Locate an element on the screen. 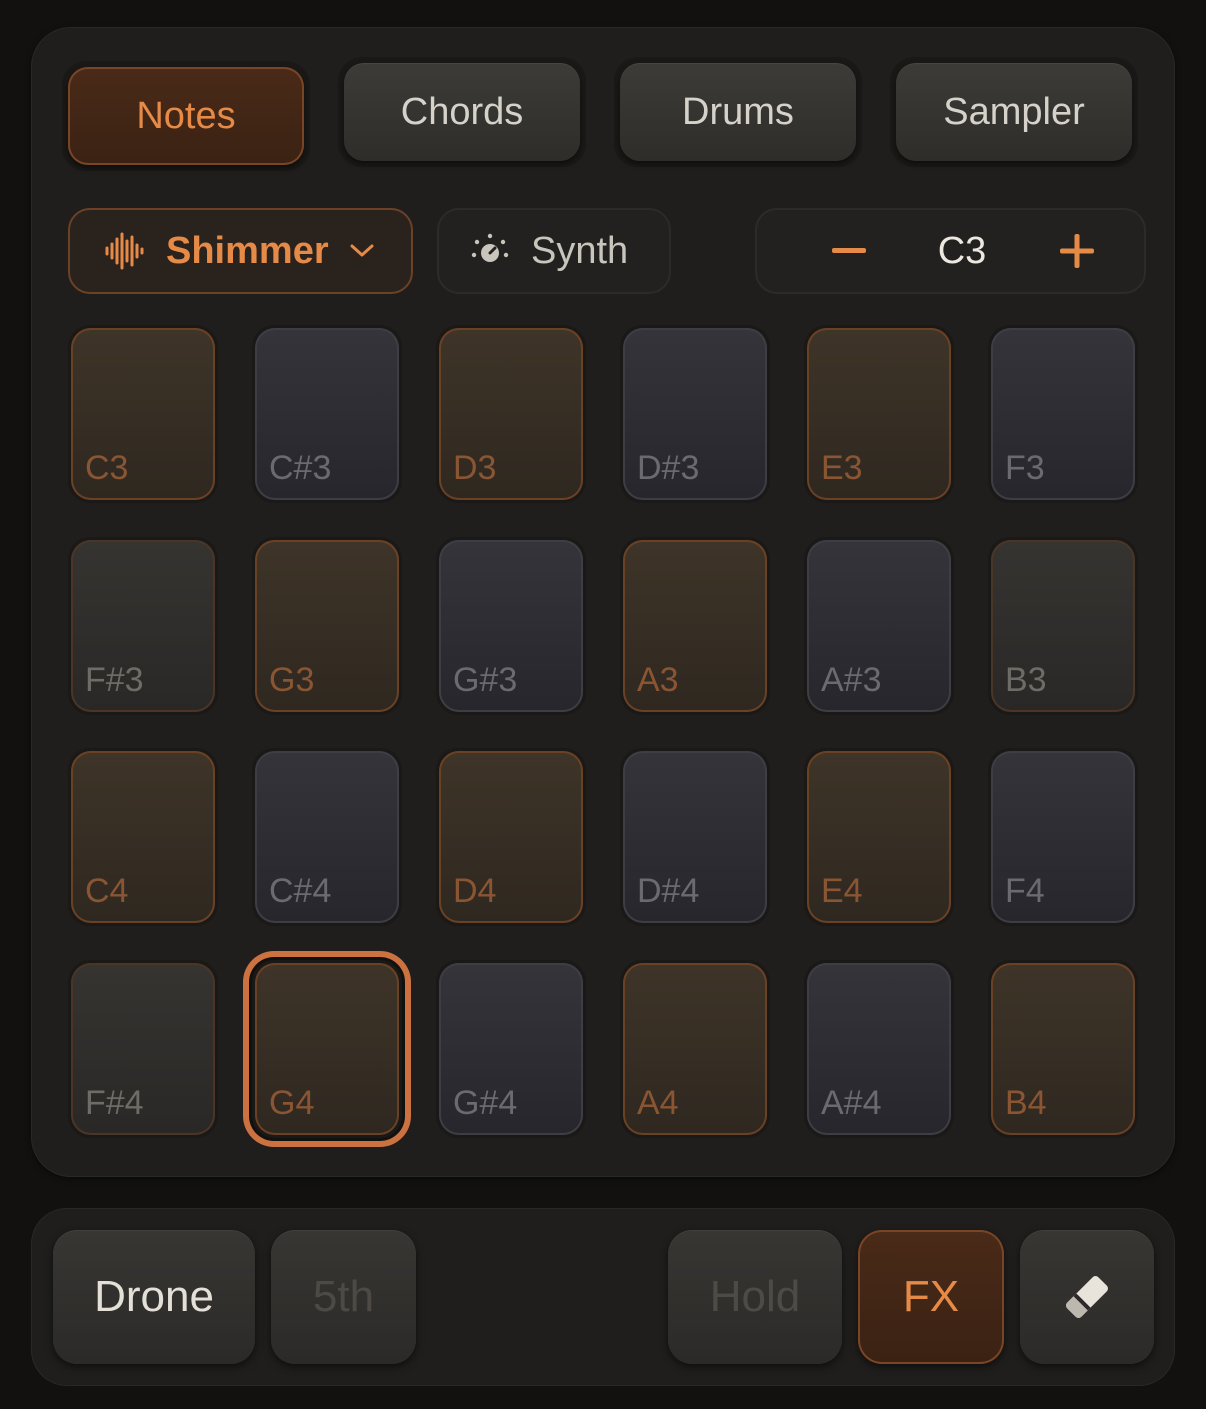 The width and height of the screenshot is (1206, 1409). pad-label: B3 is located at coordinates (1026, 680).